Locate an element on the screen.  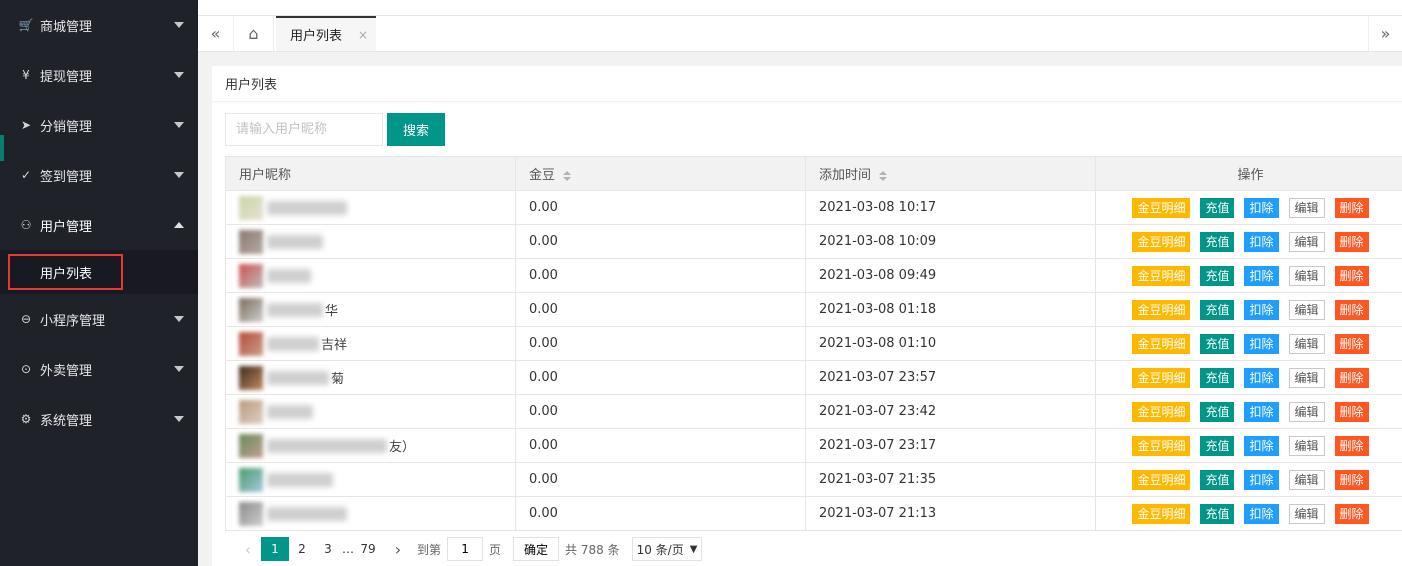
sidebar-item-3: ✓ 签到管理 is located at coordinates (99, 175).